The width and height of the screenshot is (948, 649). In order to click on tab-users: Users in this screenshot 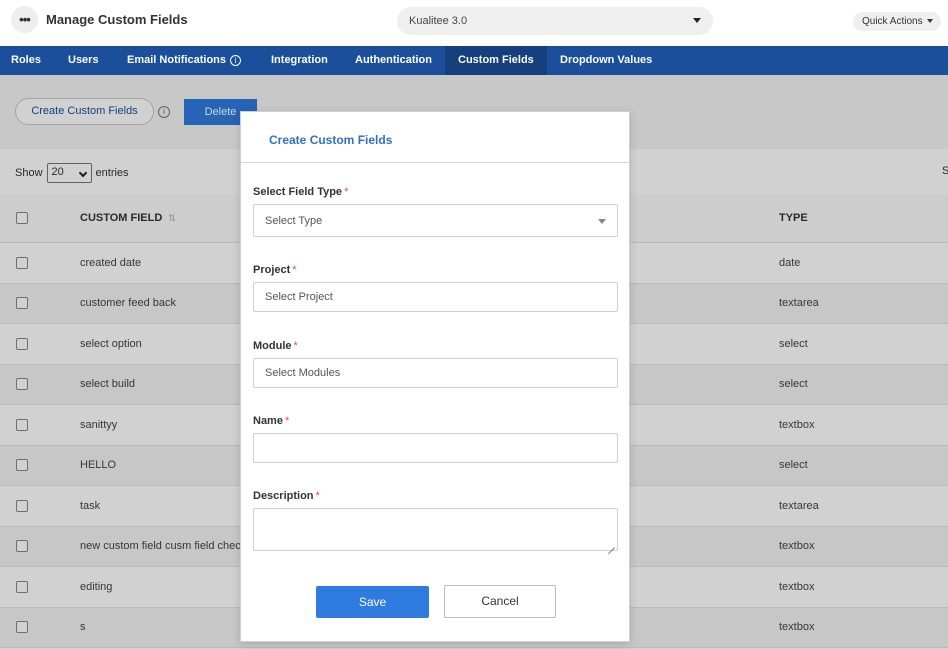, I will do `click(83, 60)`.